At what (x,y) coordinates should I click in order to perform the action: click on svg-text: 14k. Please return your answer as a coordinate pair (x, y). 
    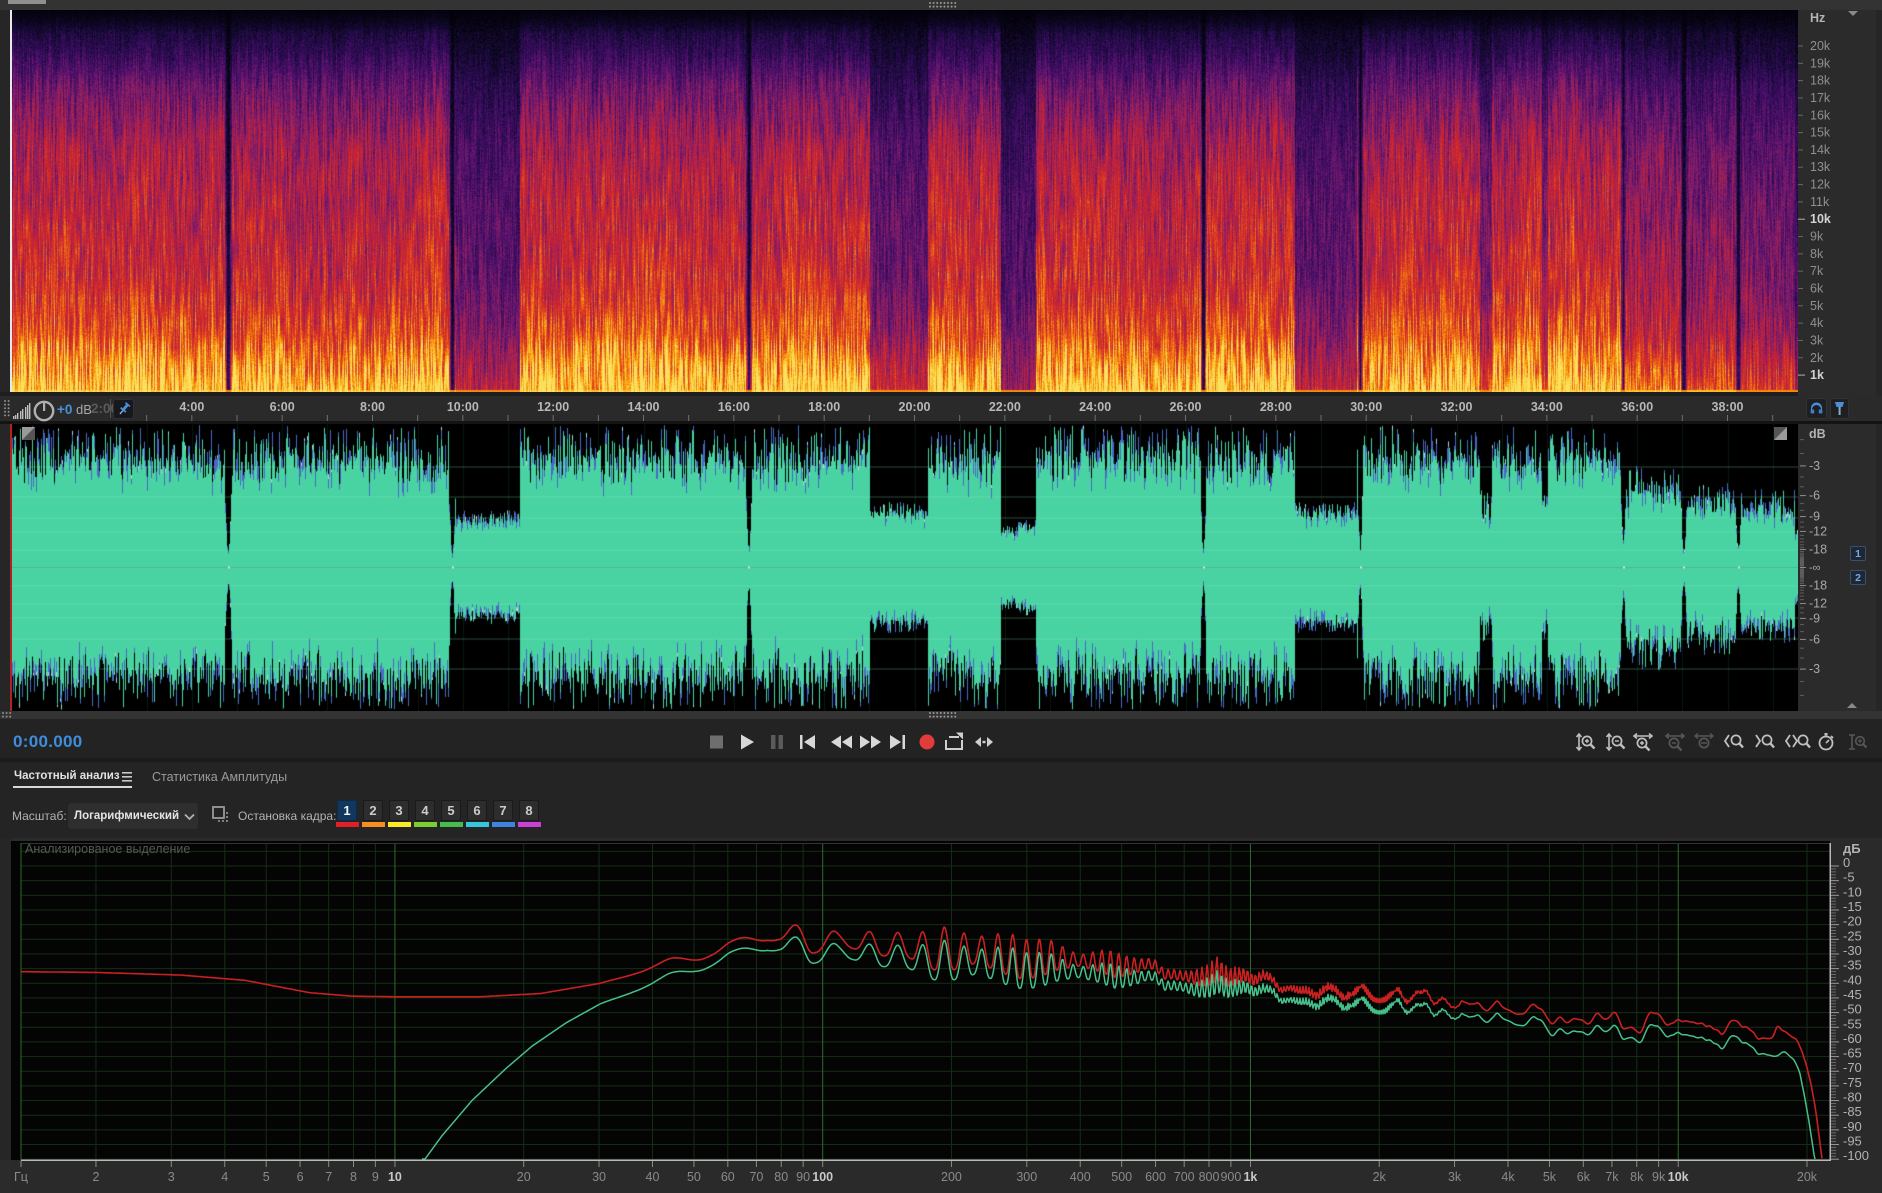
    Looking at the image, I should click on (1820, 150).